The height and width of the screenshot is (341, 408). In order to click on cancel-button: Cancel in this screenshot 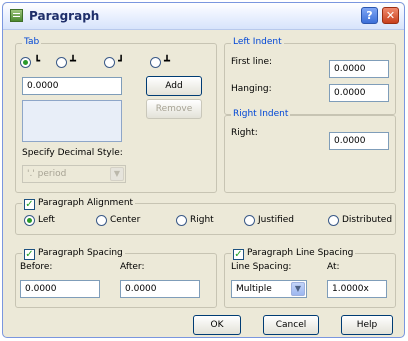, I will do `click(291, 325)`.